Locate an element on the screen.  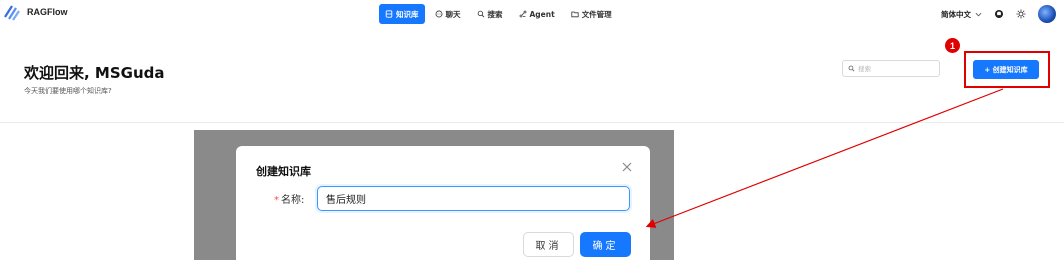
github-link is located at coordinates (999, 14).